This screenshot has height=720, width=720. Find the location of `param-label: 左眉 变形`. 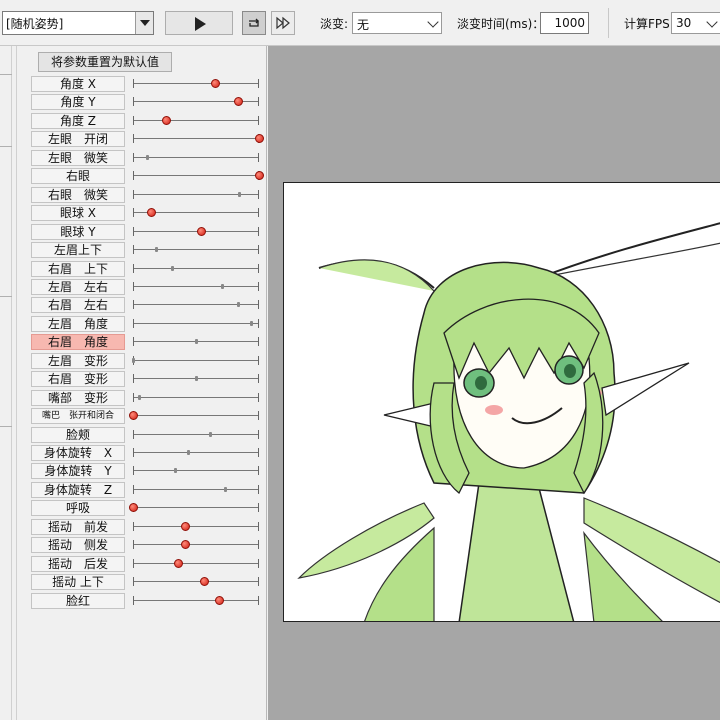

param-label: 左眉 变形 is located at coordinates (78, 360).